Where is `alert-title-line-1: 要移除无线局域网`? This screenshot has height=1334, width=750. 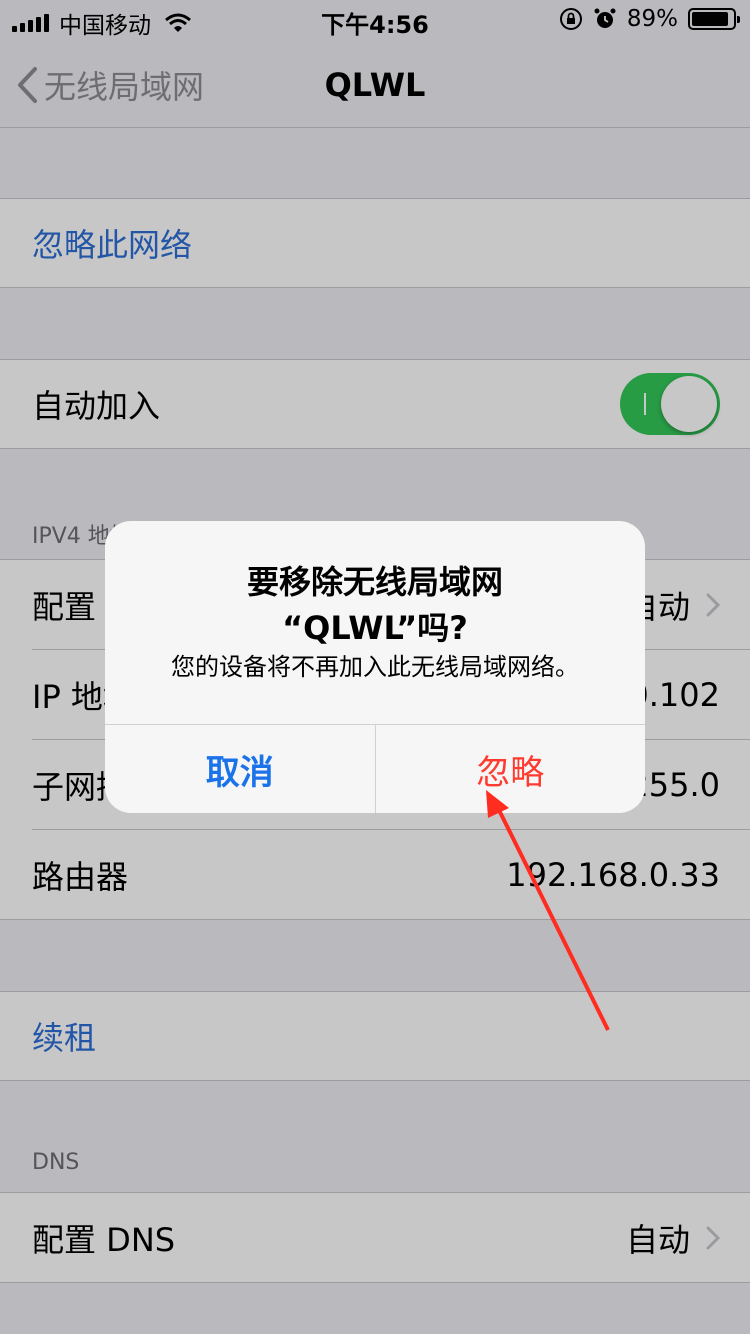 alert-title-line-1: 要移除无线局域网 is located at coordinates (374, 582).